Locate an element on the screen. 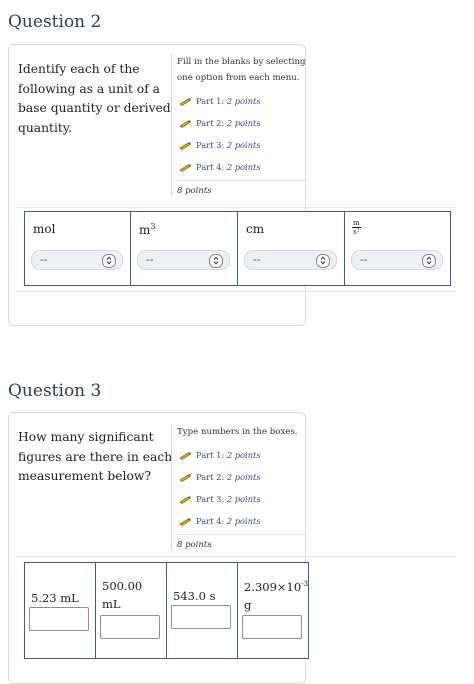  unit-select-grid: mol -- m3 -- cm -- m s² -- is located at coordinates (237, 248).